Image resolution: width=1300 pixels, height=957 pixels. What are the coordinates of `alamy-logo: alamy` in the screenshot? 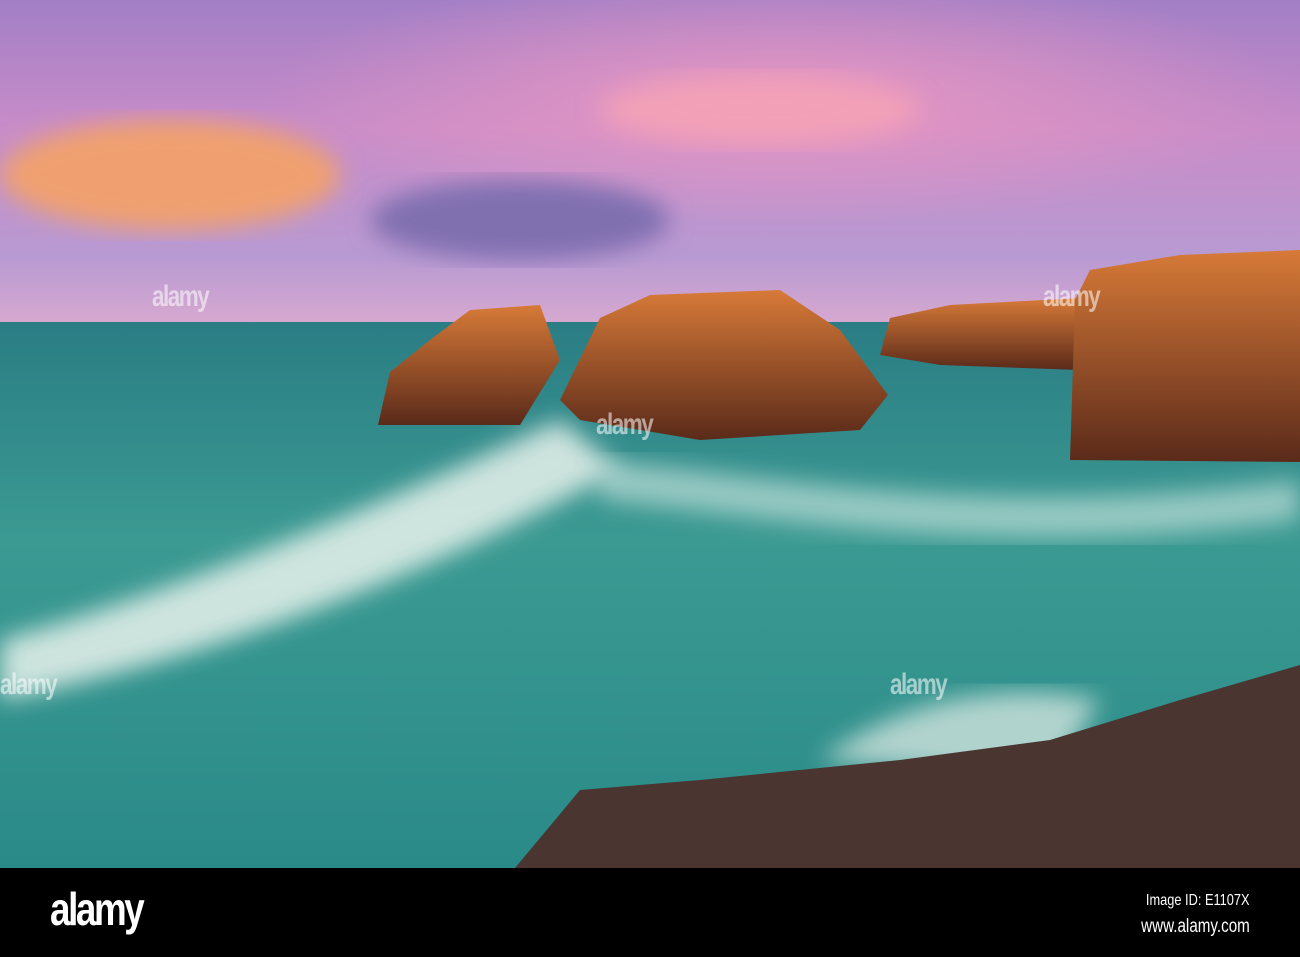 It's located at (97, 909).